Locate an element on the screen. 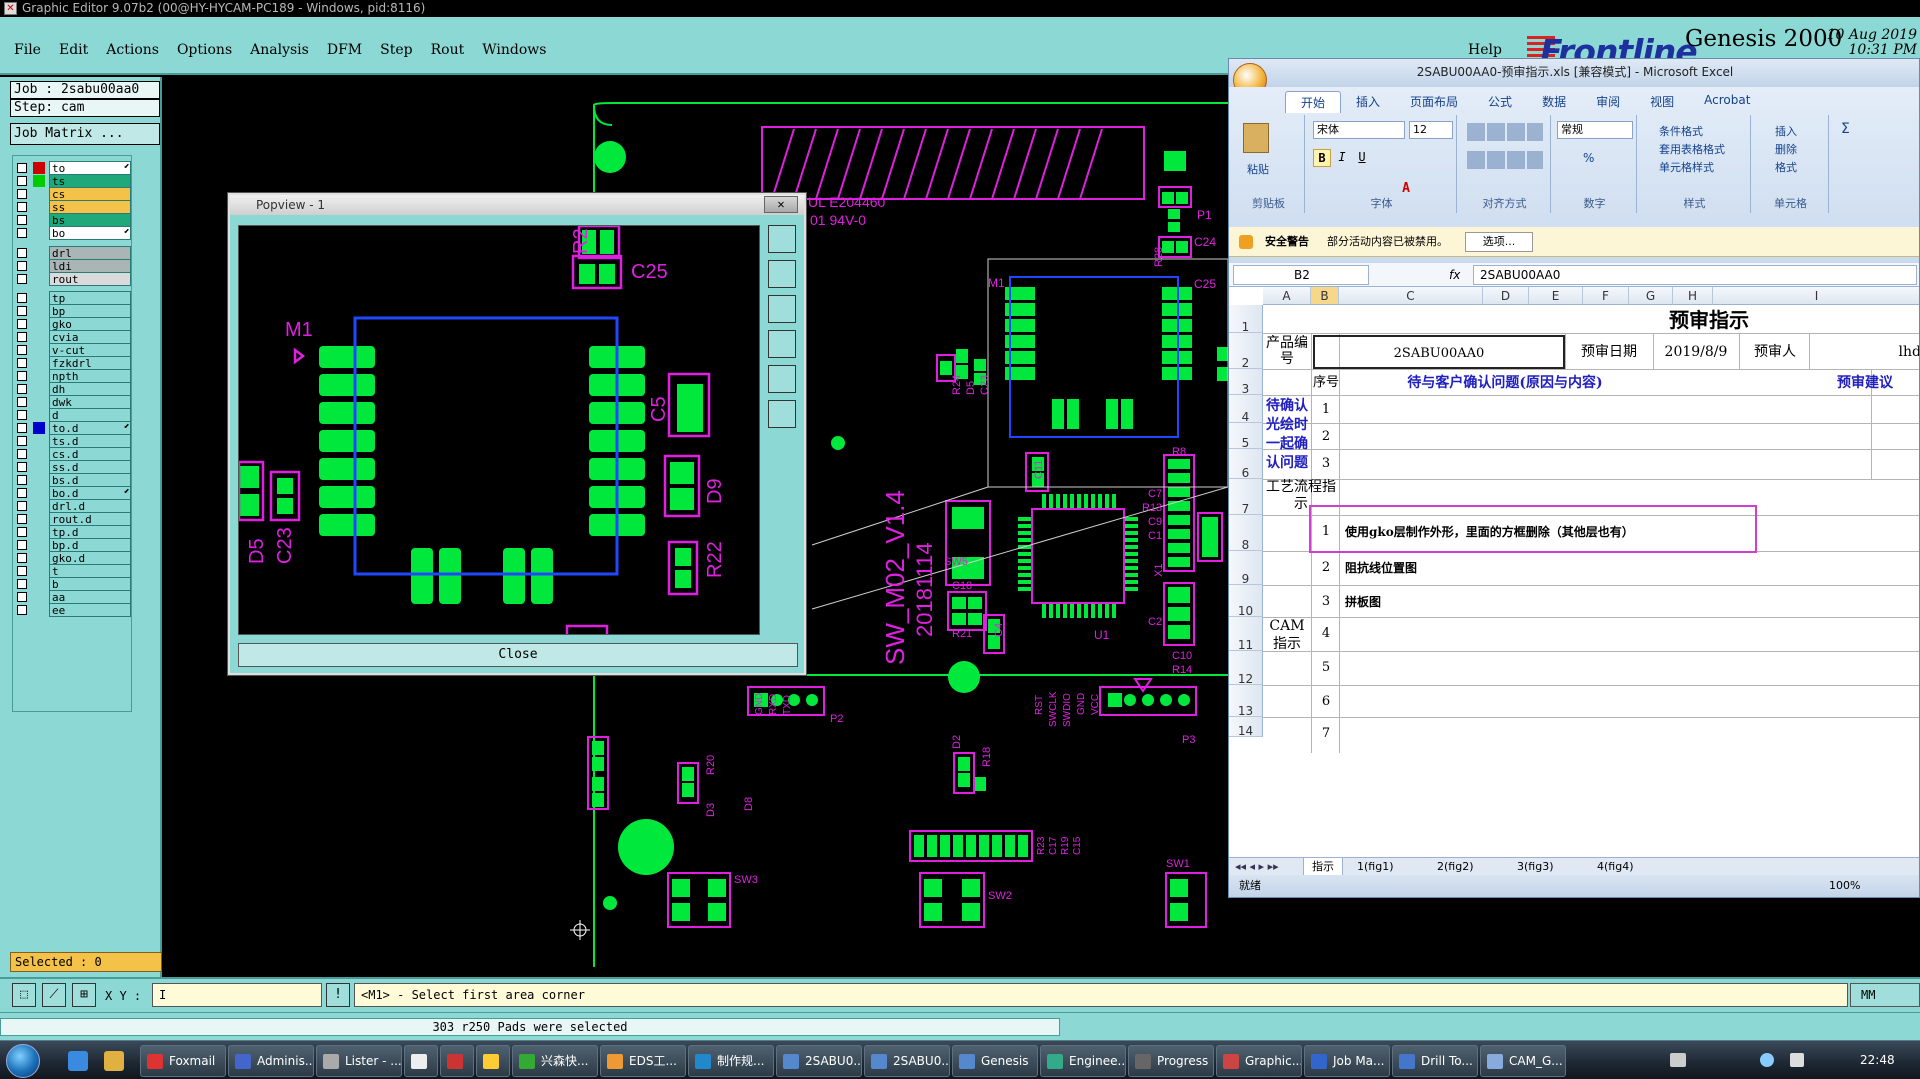 The width and height of the screenshot is (1920, 1079). unit-selector: MM is located at coordinates (1885, 995).